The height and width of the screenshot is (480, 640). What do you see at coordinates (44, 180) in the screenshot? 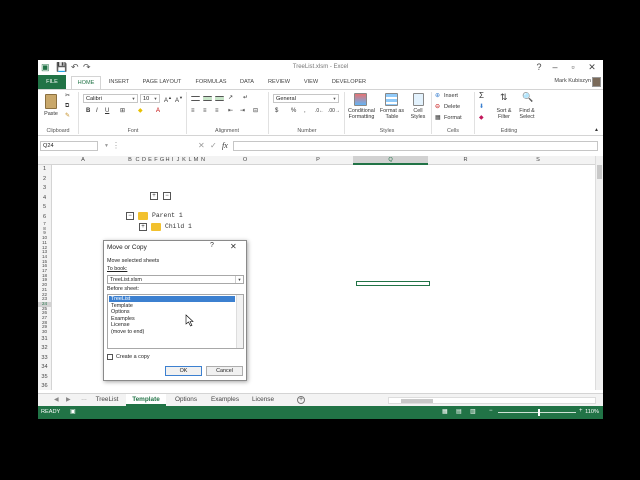
I see `row-header: 2` at bounding box center [44, 180].